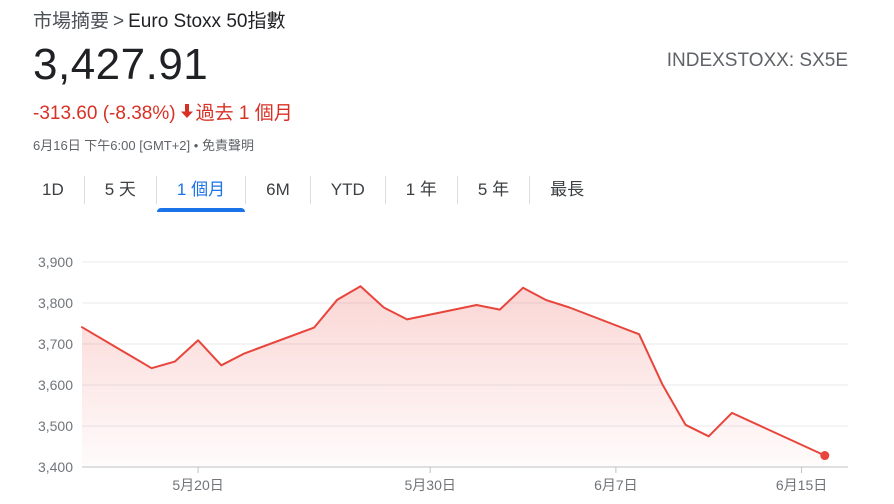  What do you see at coordinates (801, 485) in the screenshot?
I see `x-tick-label: 6月15日` at bounding box center [801, 485].